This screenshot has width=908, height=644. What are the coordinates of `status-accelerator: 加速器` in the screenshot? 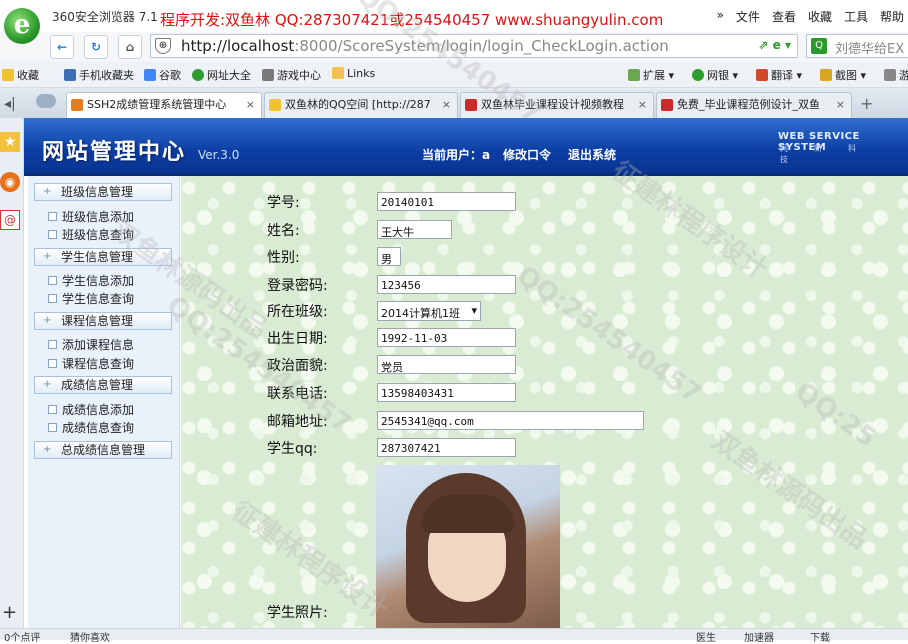 It's located at (759, 636).